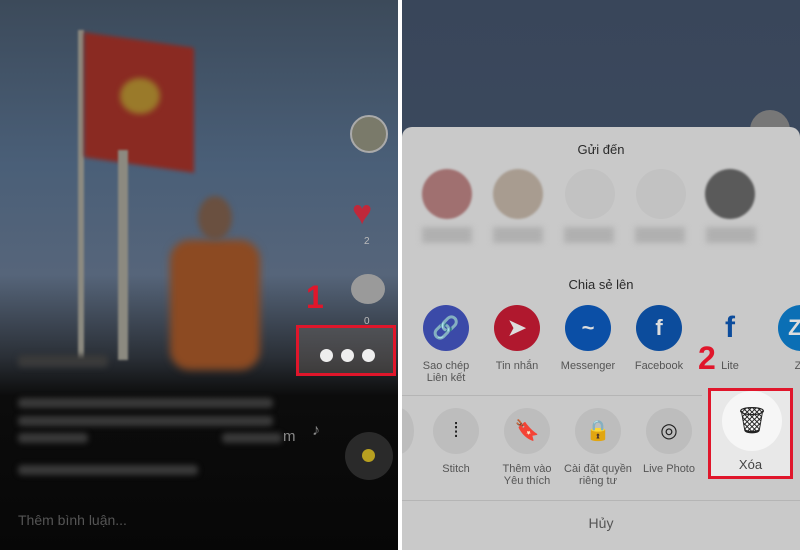  I want to click on share-to-title: Chia sẻ lên, so click(601, 284).